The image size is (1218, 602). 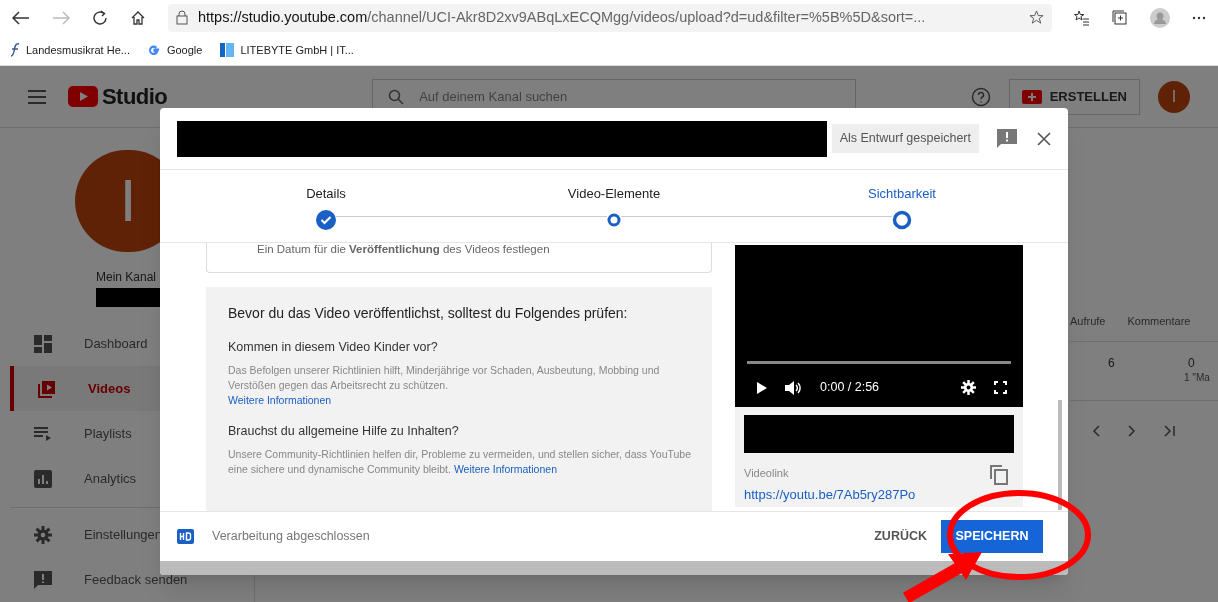 What do you see at coordinates (1170, 430) in the screenshot?
I see `last-page-icon` at bounding box center [1170, 430].